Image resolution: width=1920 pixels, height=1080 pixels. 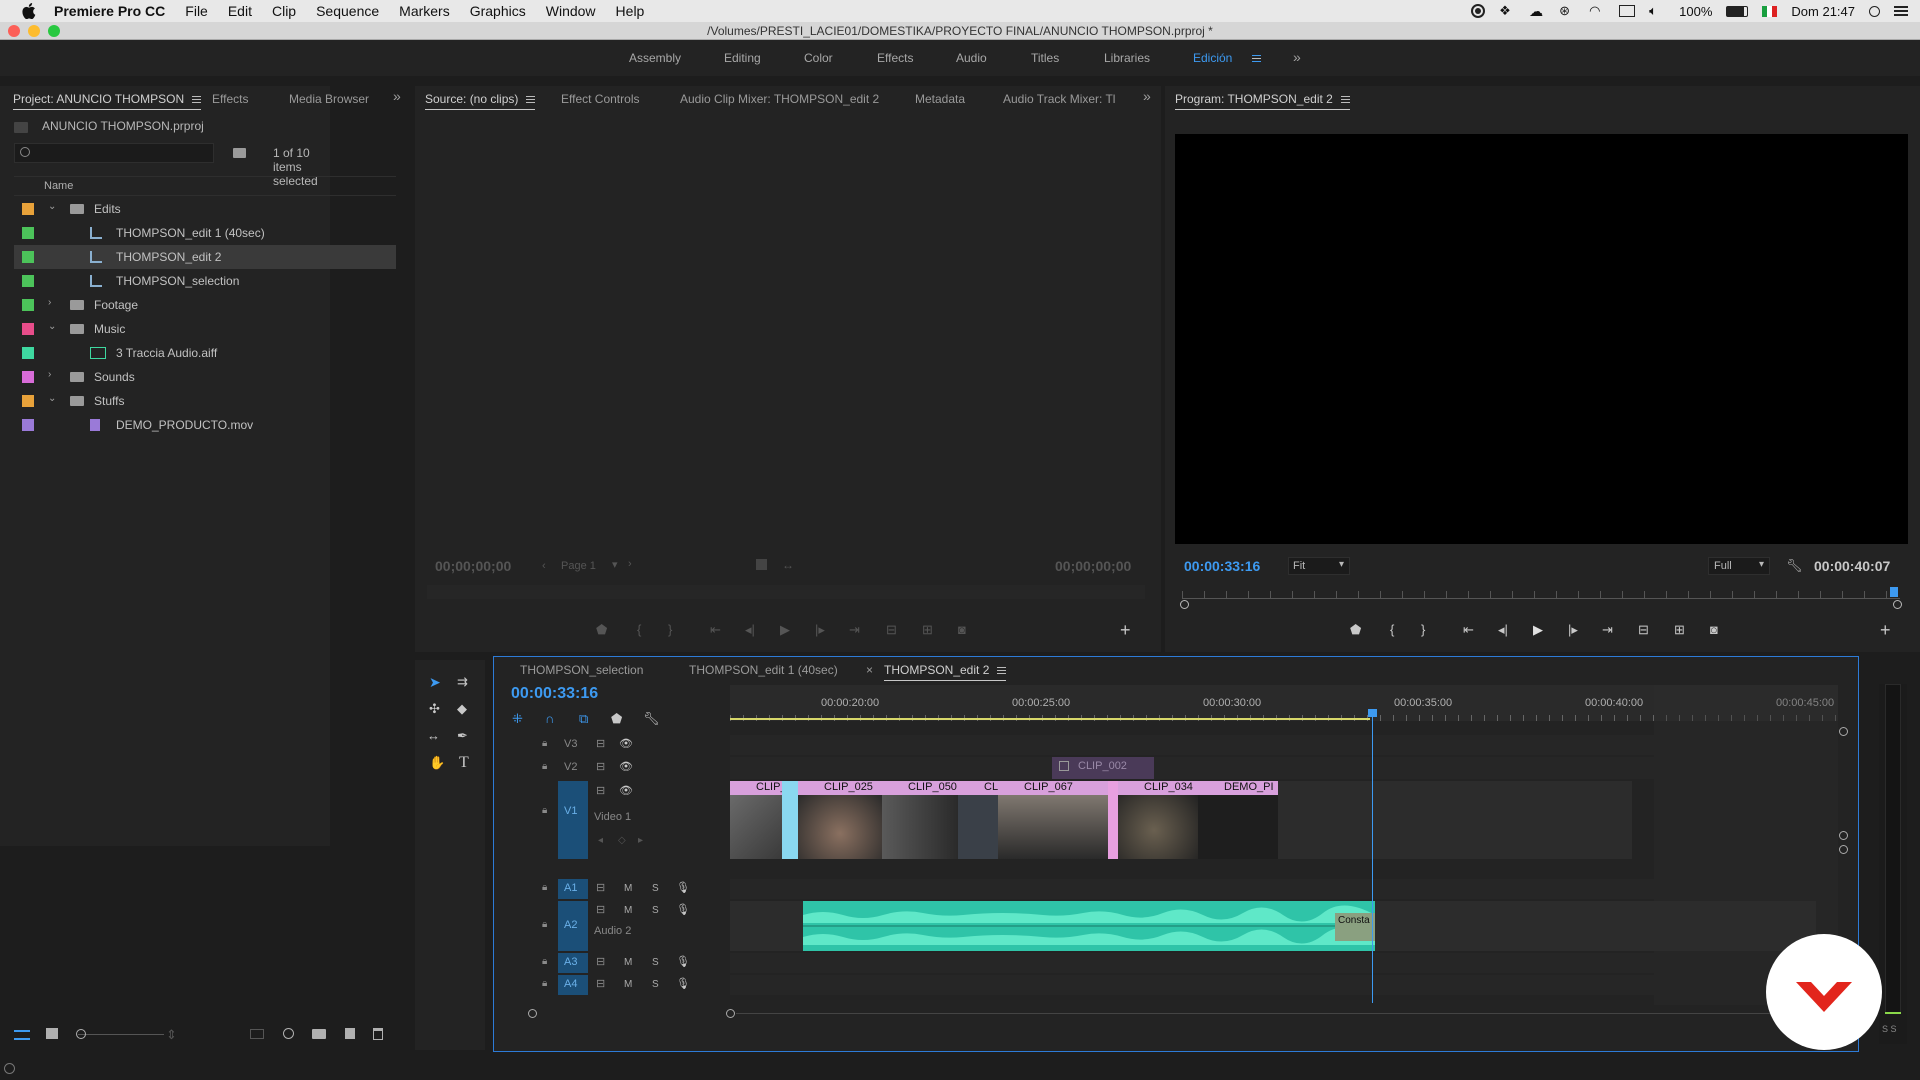 I want to click on workspace-audio: Audio, so click(x=971, y=58).